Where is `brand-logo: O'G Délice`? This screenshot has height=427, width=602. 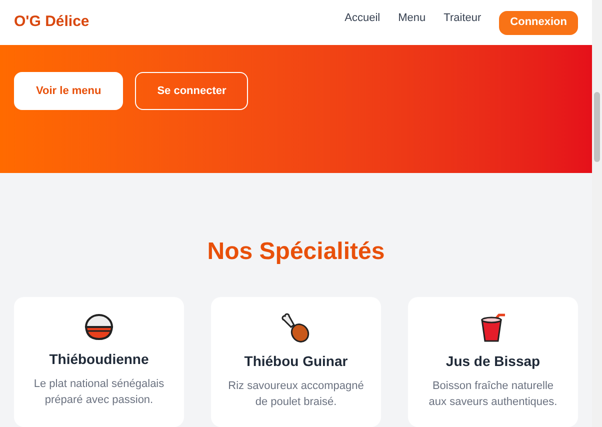 brand-logo: O'G Délice is located at coordinates (52, 22).